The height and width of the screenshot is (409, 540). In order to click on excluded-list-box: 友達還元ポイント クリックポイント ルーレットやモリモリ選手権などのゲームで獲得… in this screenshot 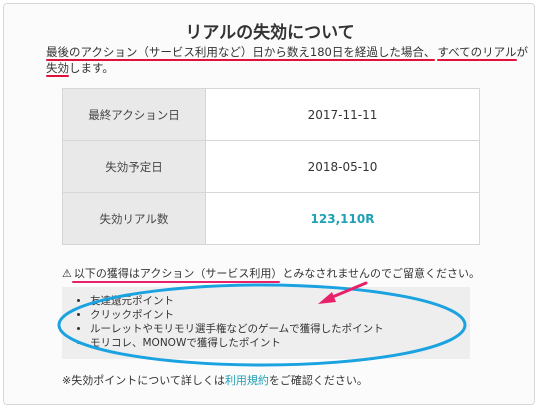, I will do `click(266, 323)`.